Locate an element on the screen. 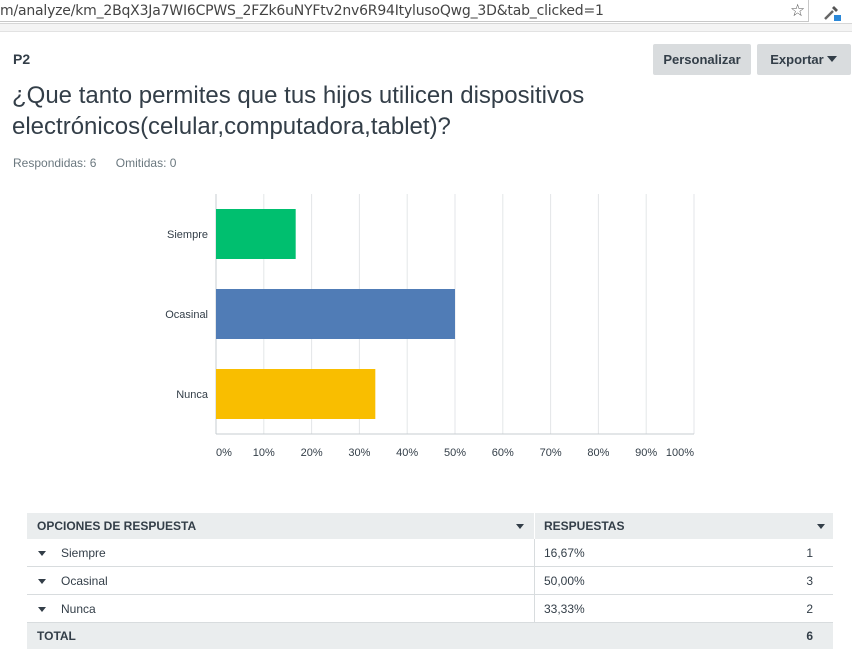  table-row: Nunca 33,33% 2 is located at coordinates (430, 609).